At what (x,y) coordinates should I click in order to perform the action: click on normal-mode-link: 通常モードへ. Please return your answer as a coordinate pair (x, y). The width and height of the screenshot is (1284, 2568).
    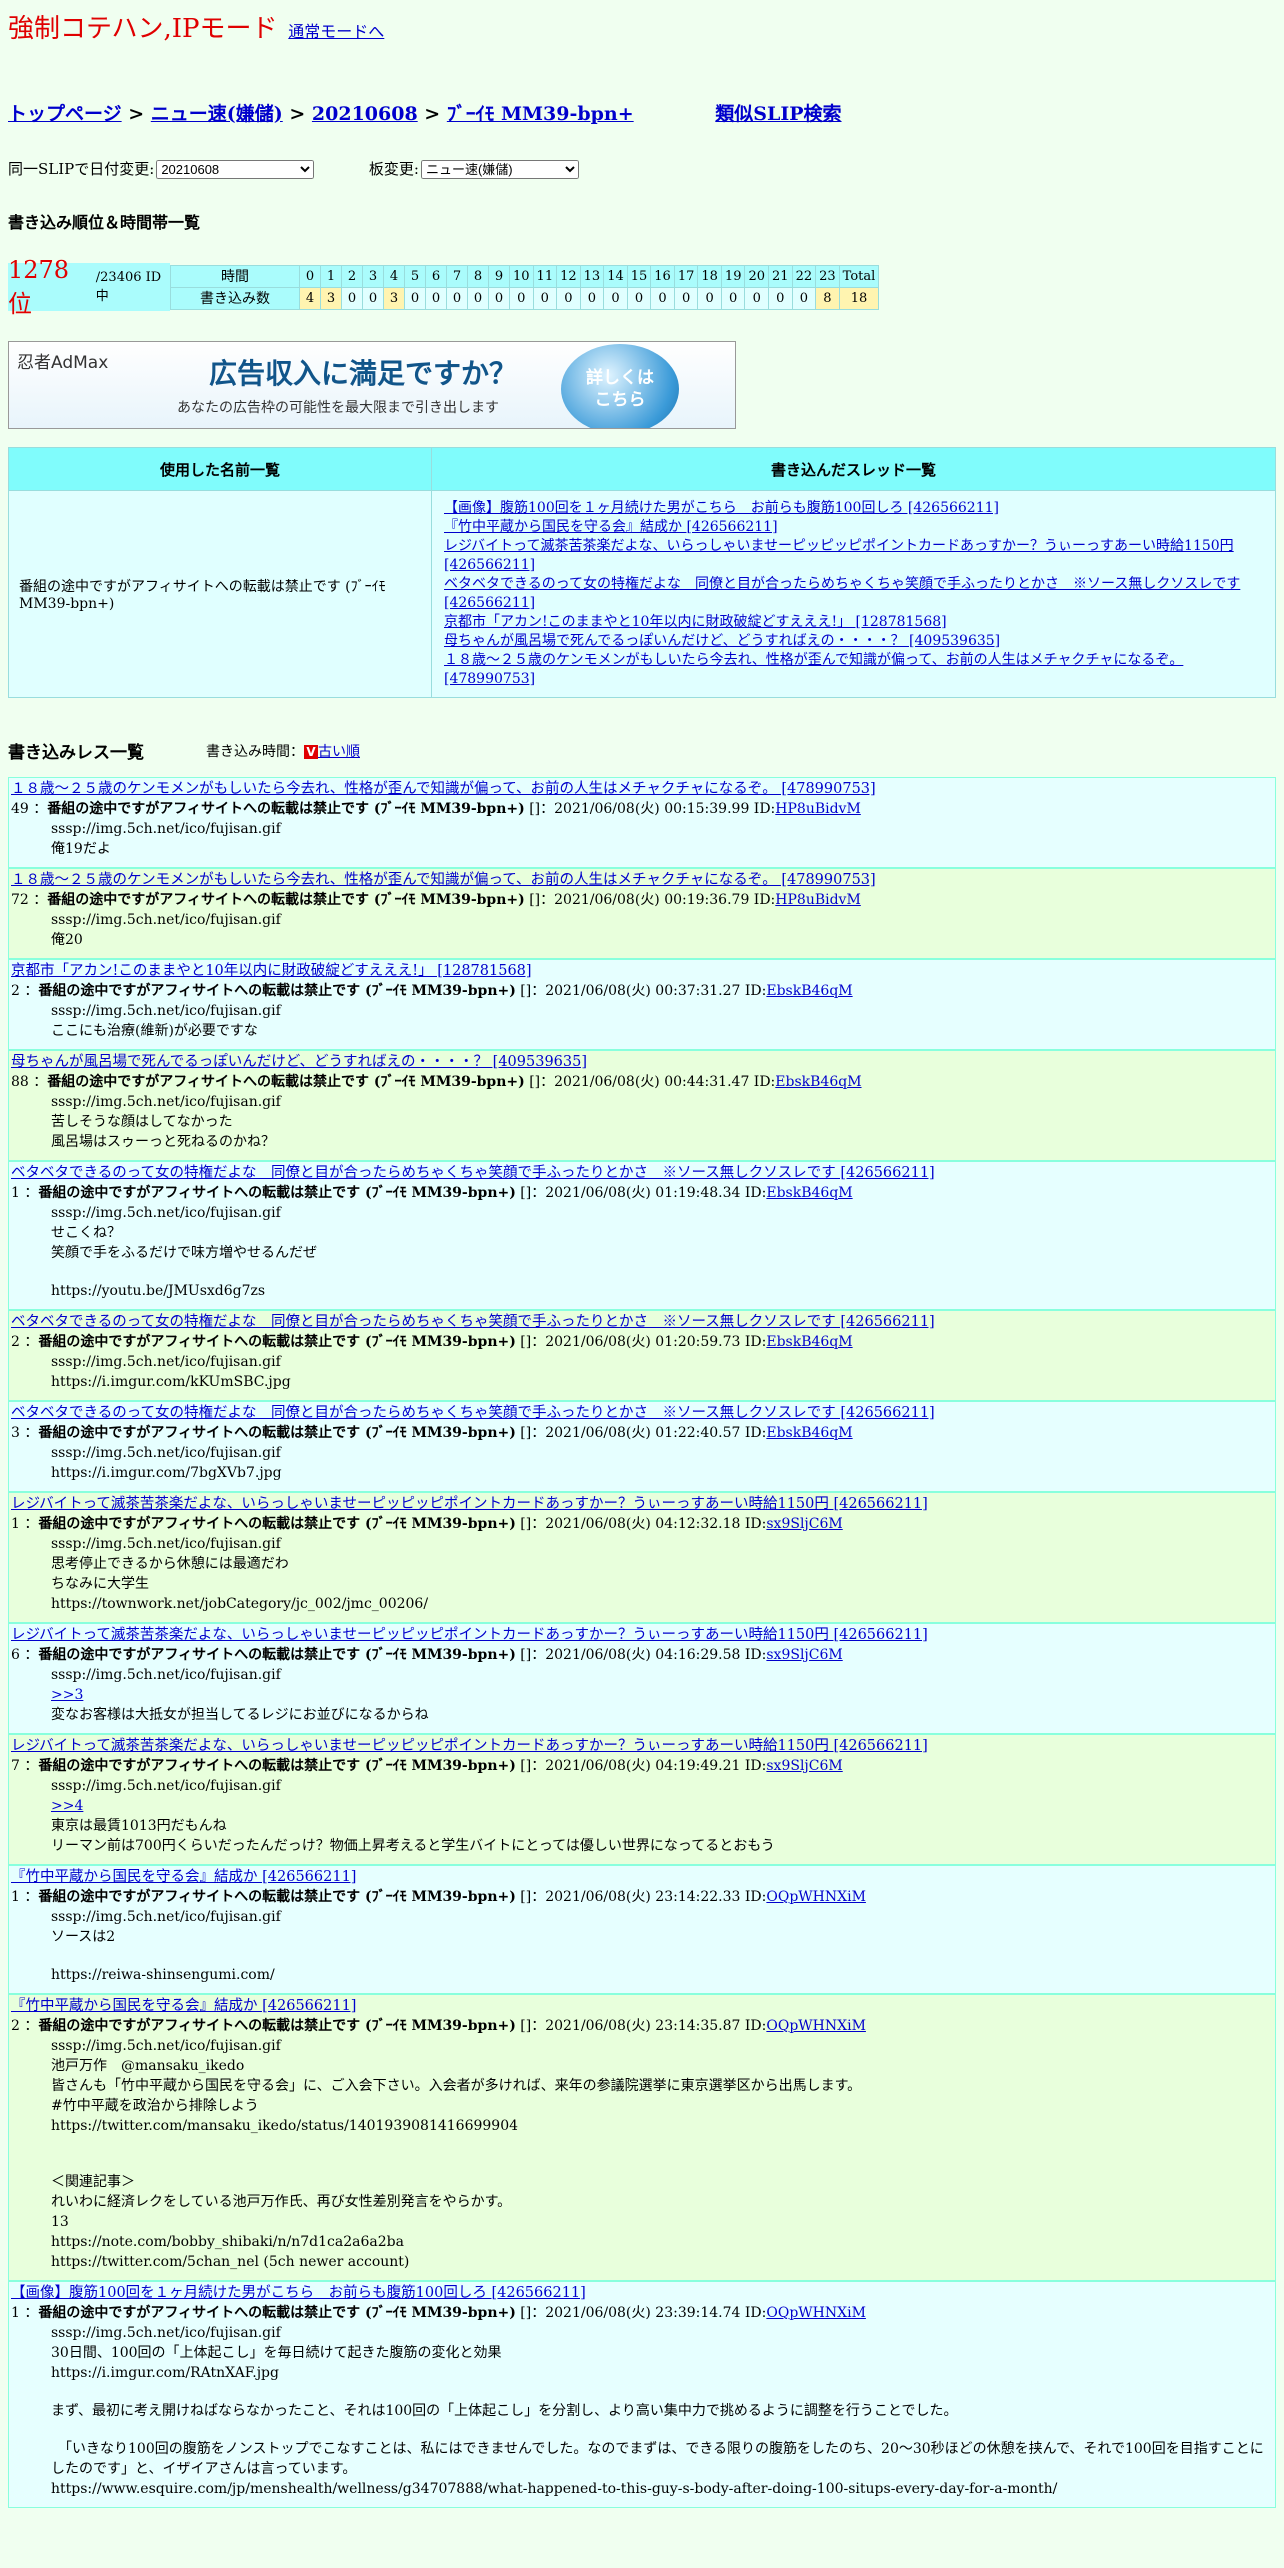
    Looking at the image, I should click on (336, 31).